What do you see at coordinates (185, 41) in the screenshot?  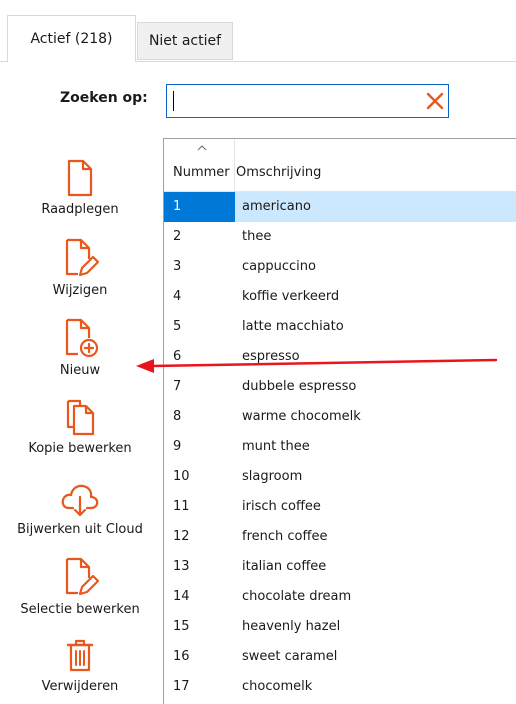 I see `tab-niet-actief: Niet actief` at bounding box center [185, 41].